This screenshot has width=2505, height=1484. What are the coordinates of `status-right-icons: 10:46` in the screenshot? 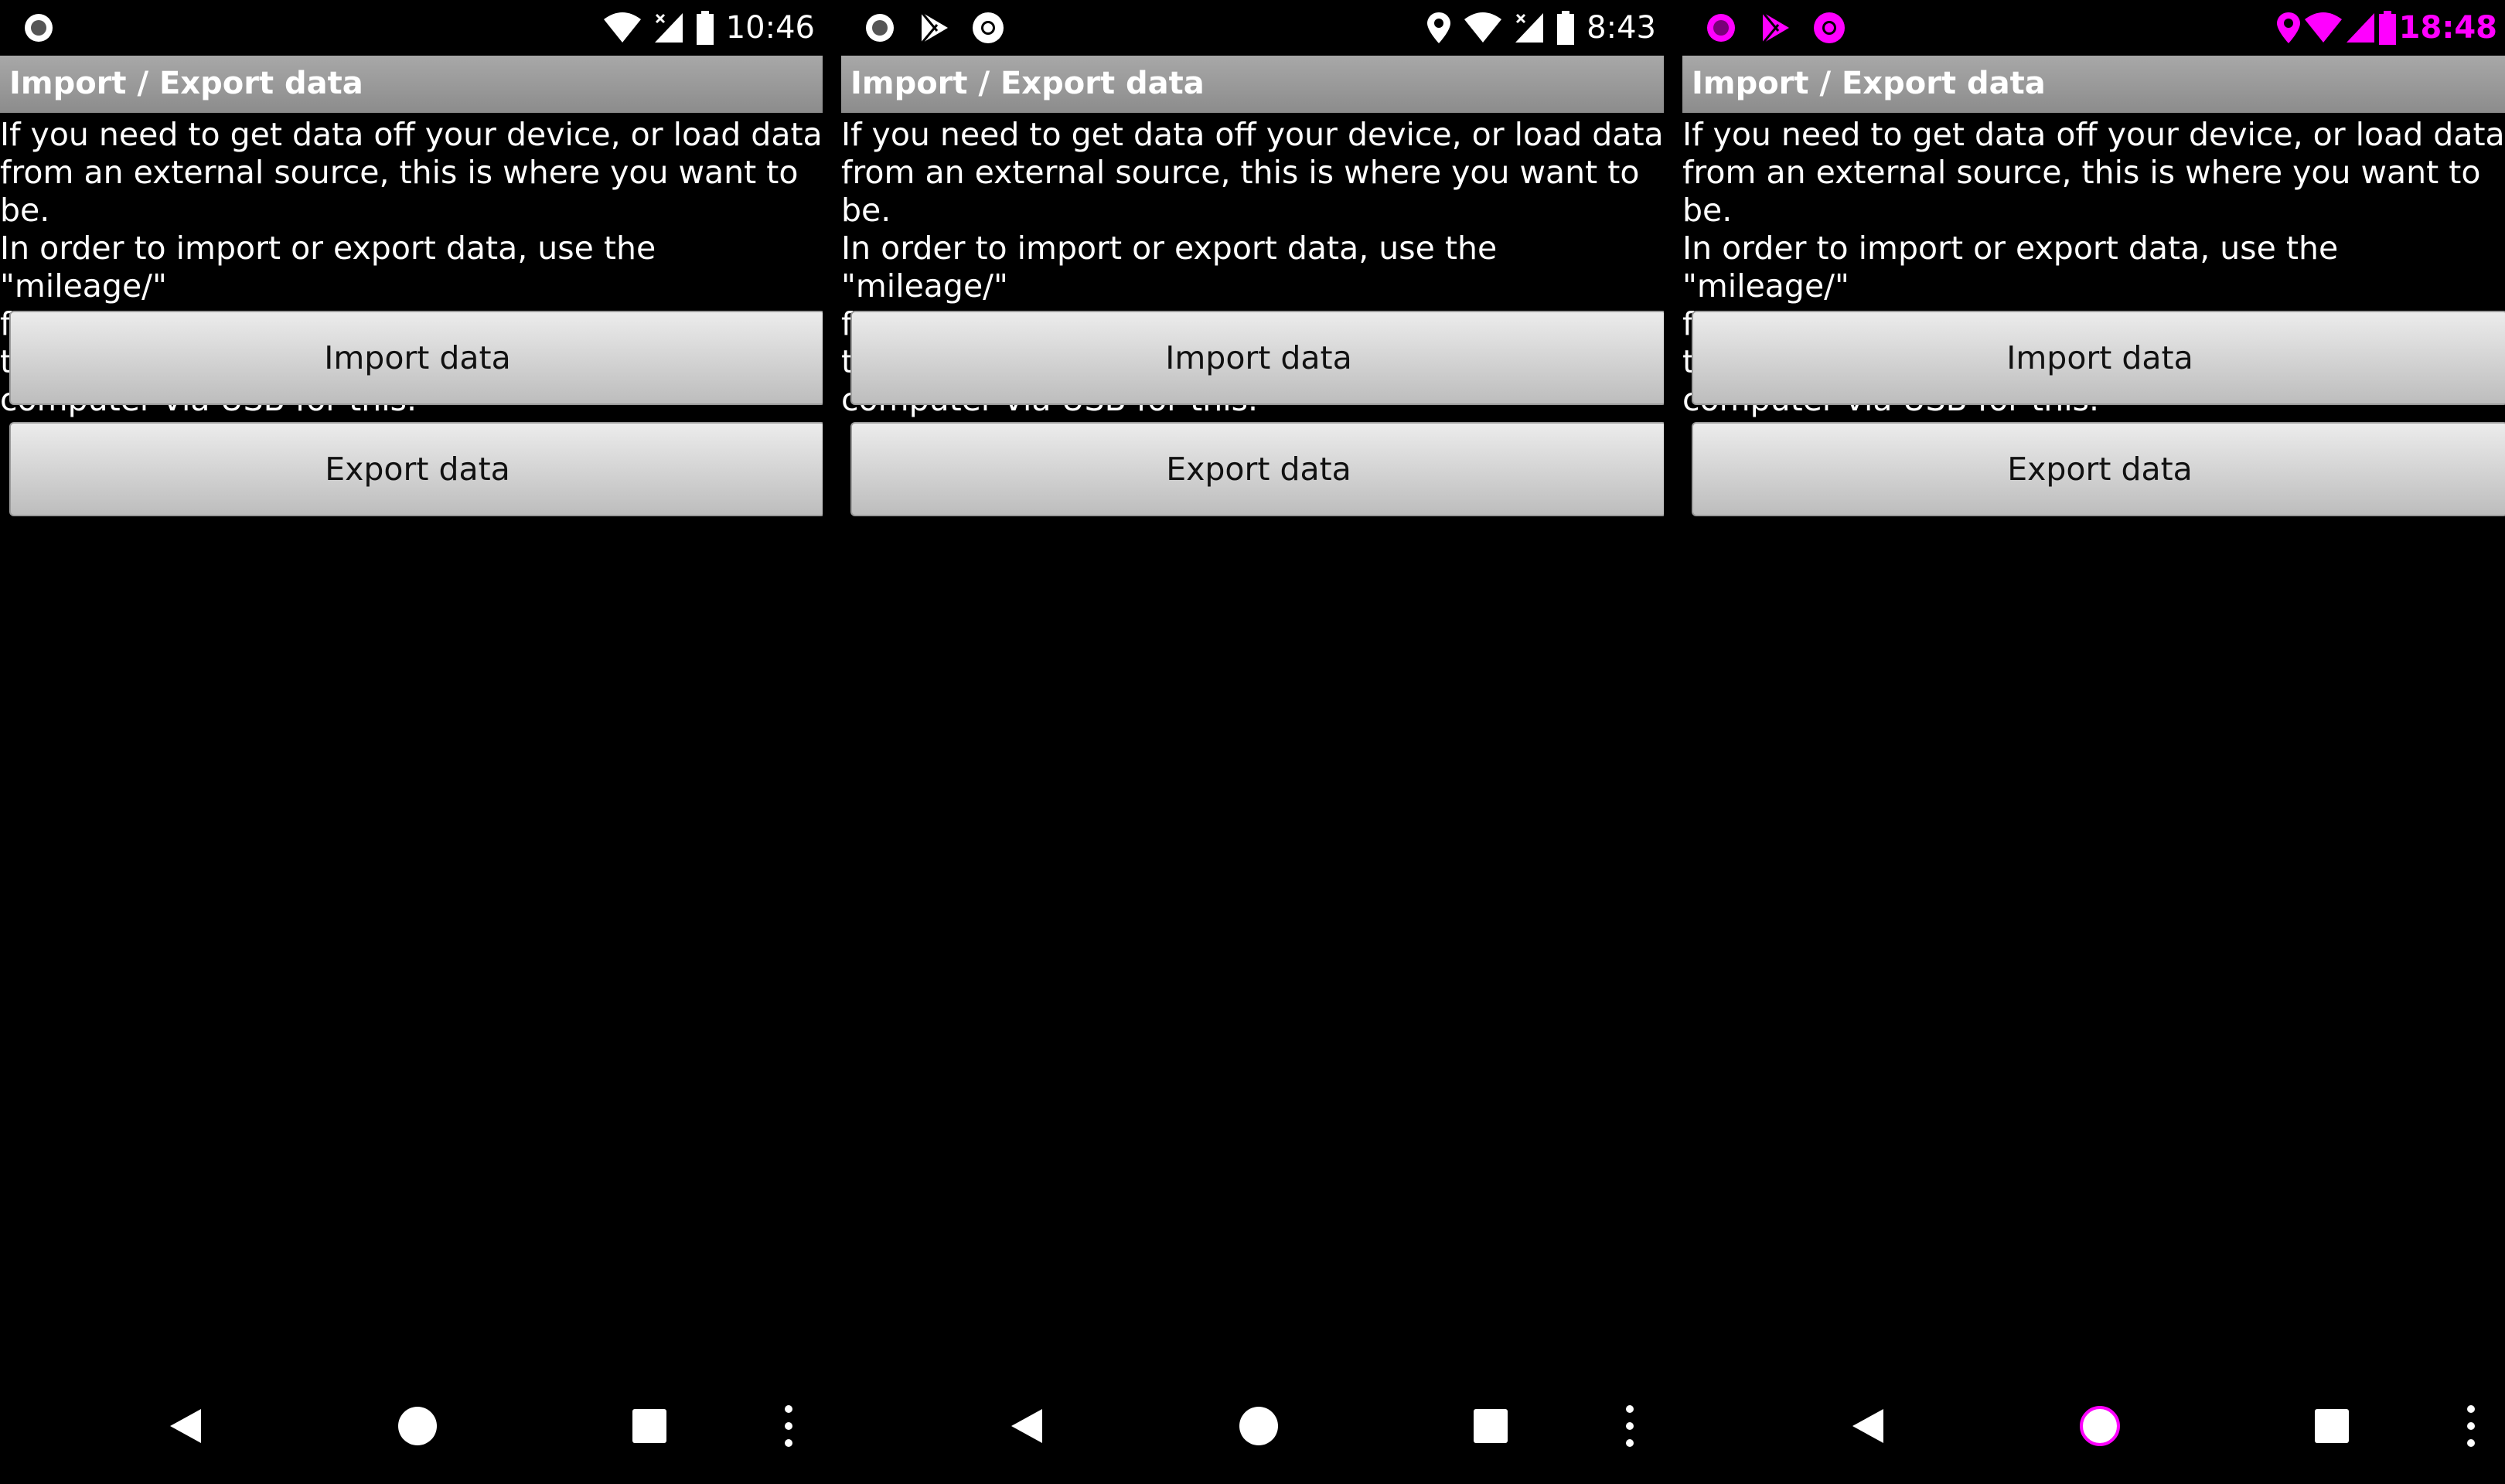 It's located at (708, 27).